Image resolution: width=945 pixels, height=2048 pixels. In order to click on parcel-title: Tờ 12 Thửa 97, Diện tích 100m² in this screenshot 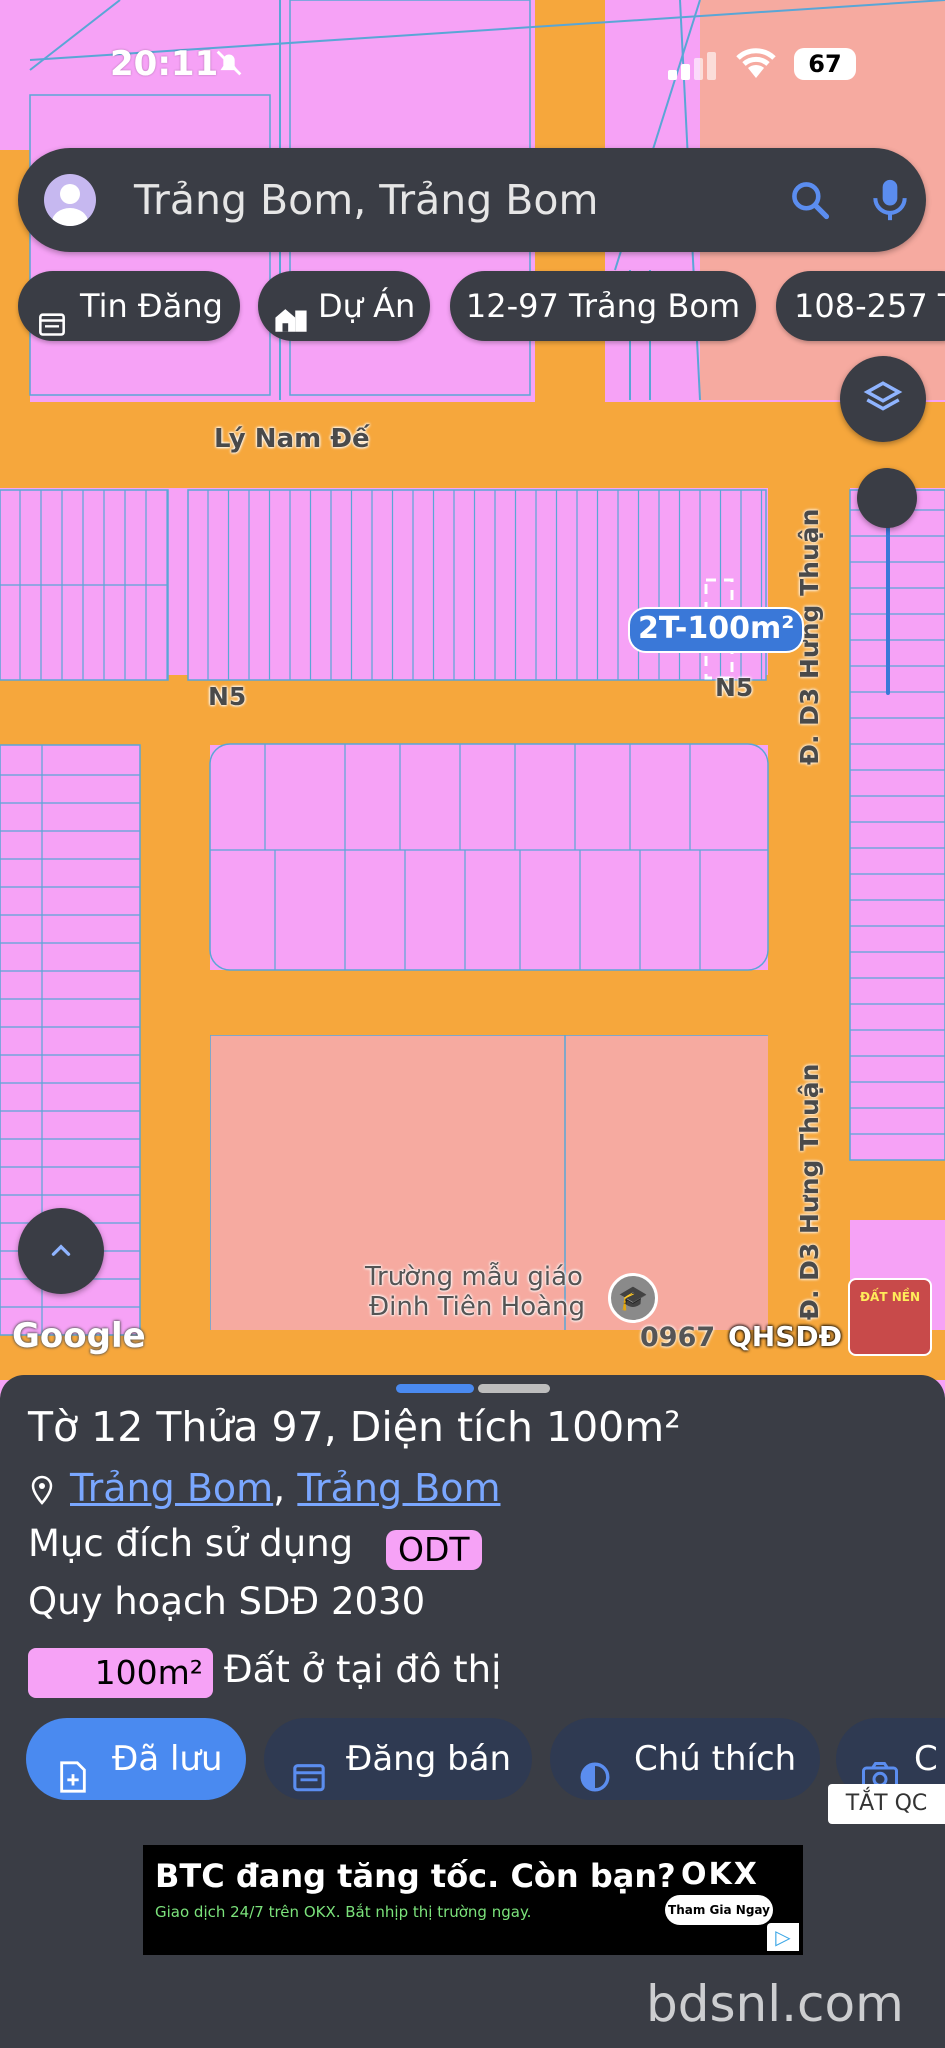, I will do `click(354, 1427)`.